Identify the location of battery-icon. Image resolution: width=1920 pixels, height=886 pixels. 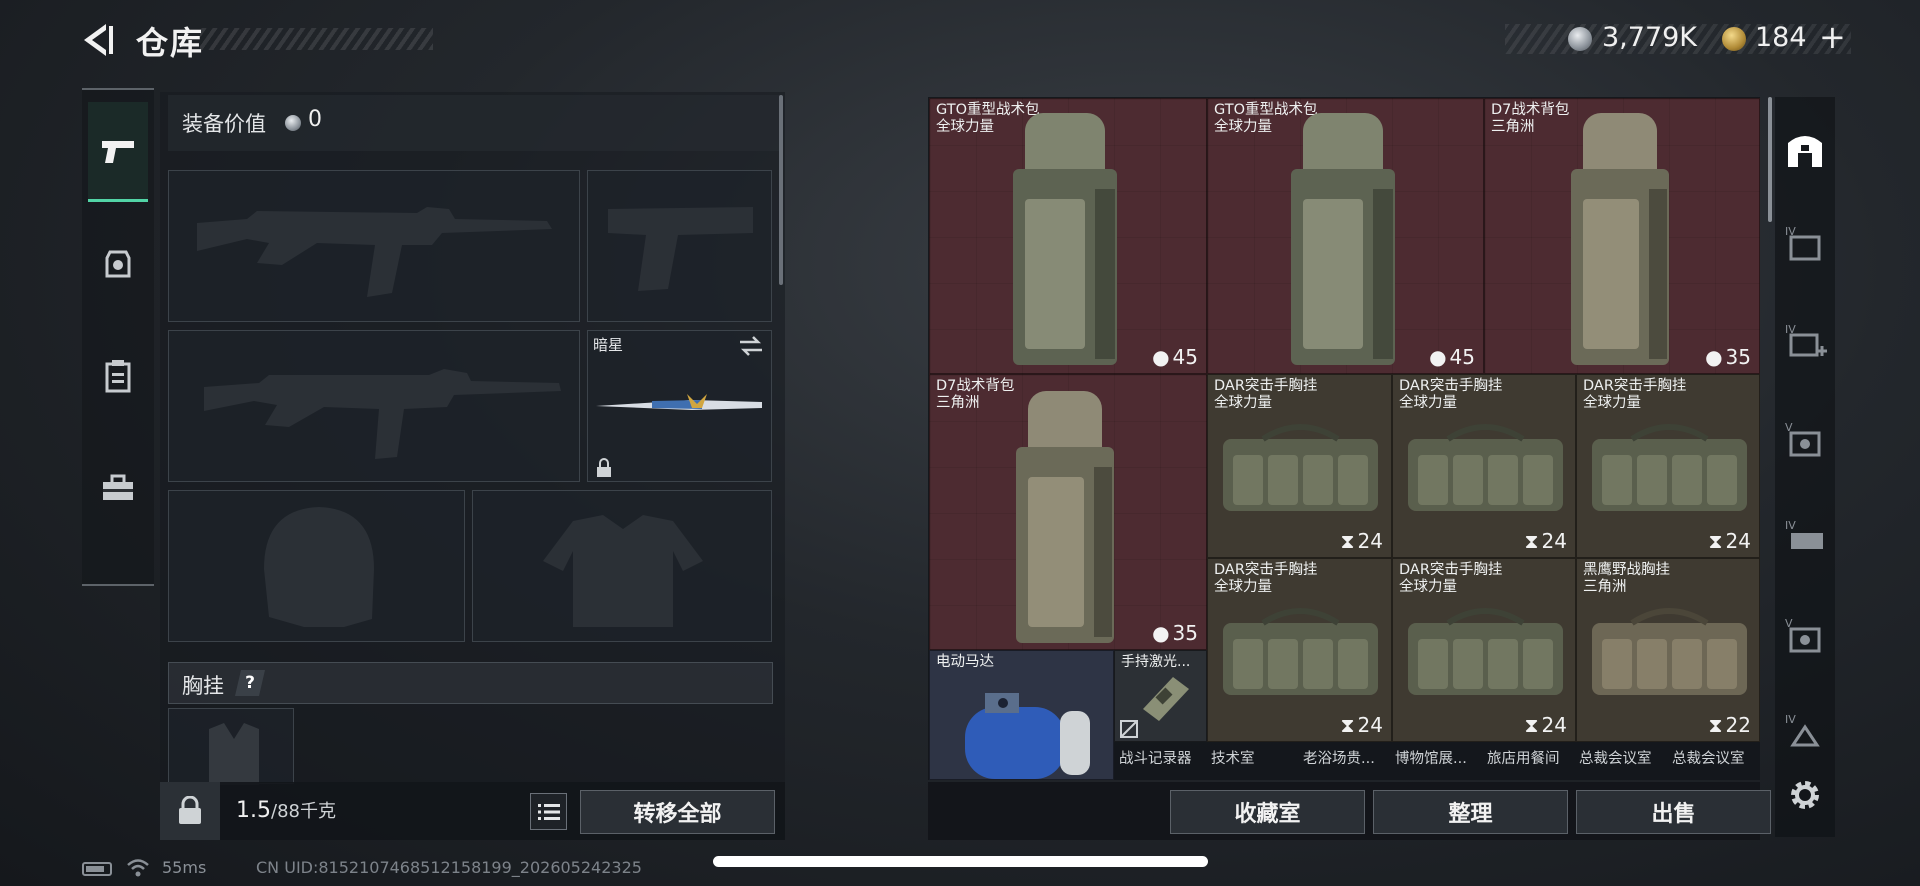
(97, 869).